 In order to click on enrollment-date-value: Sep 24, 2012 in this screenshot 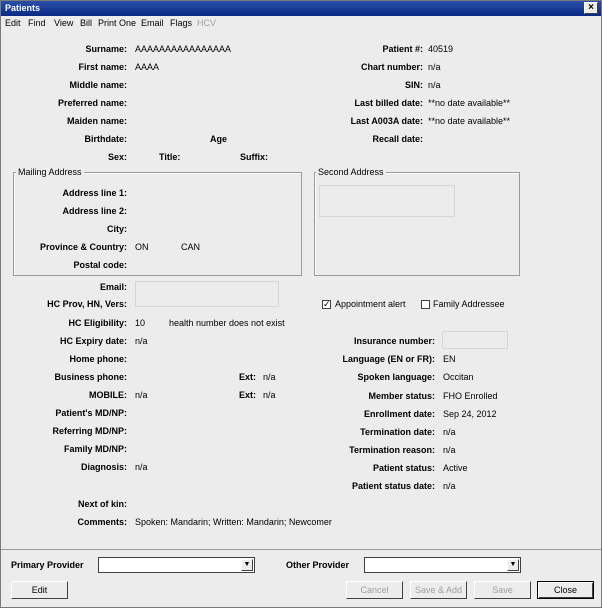, I will do `click(470, 414)`.